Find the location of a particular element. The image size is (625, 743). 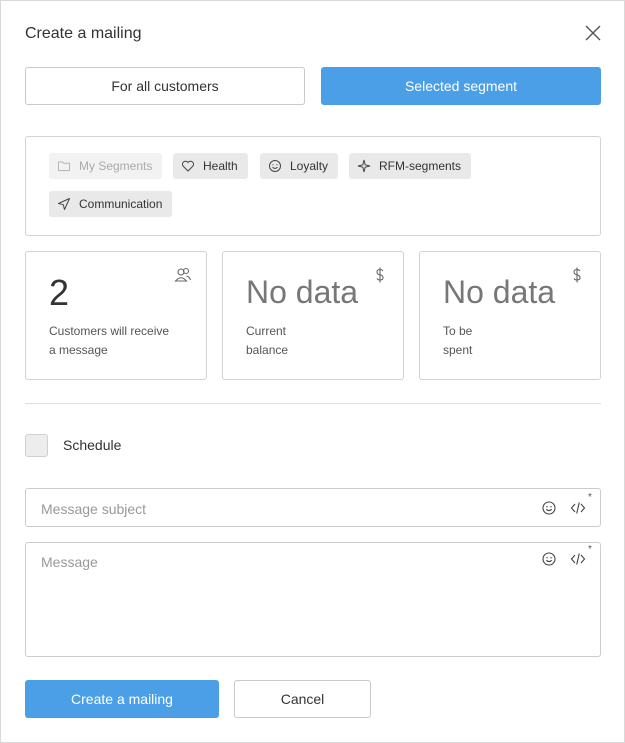

stat-card-balance: No data Current balance is located at coordinates (313, 315).